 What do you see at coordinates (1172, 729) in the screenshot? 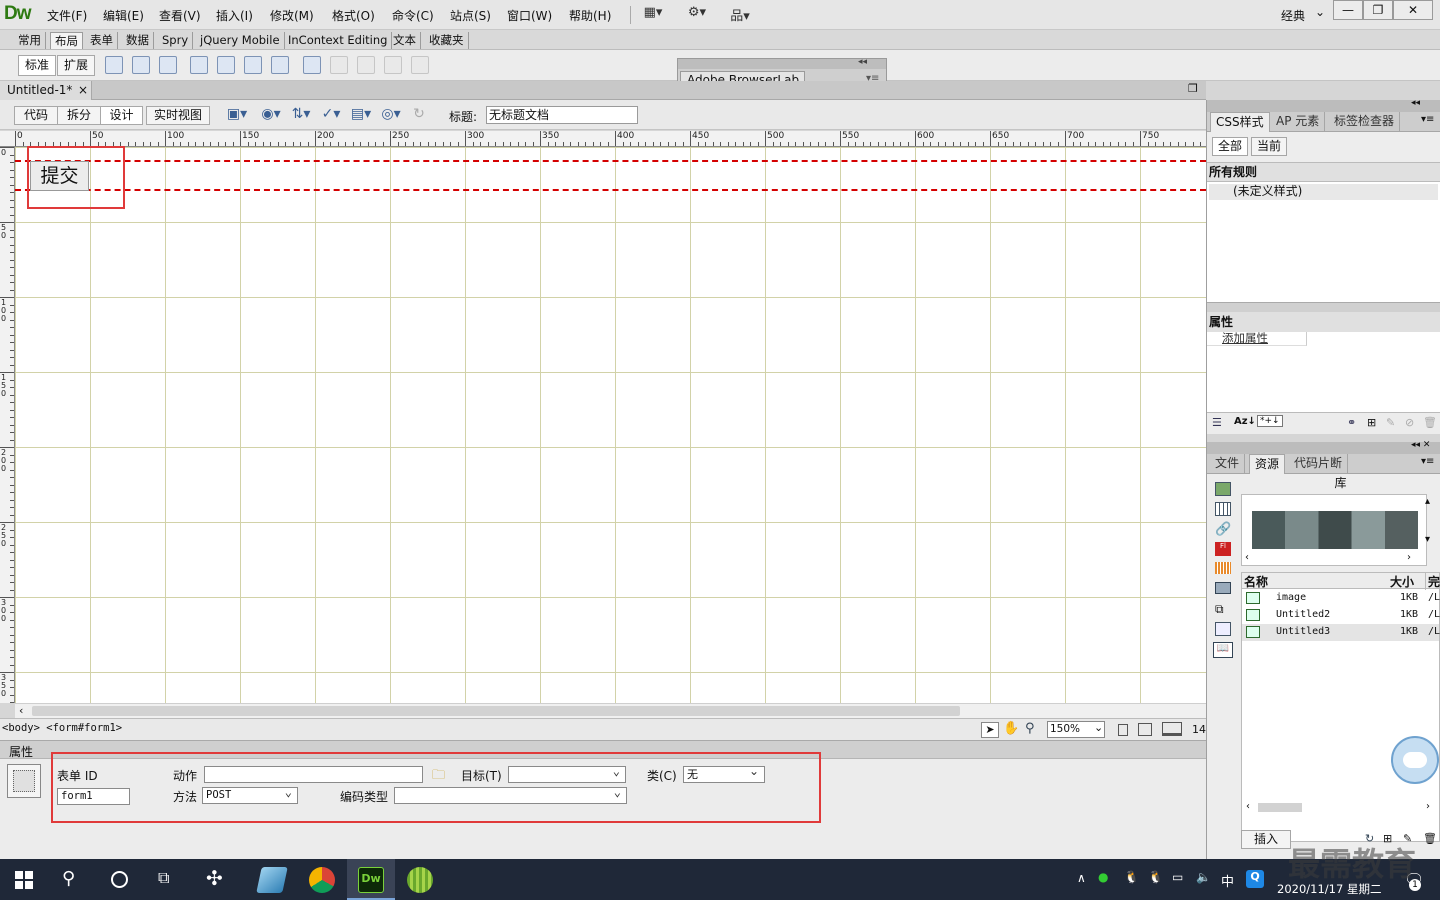
I see `desktop-size-icon` at bounding box center [1172, 729].